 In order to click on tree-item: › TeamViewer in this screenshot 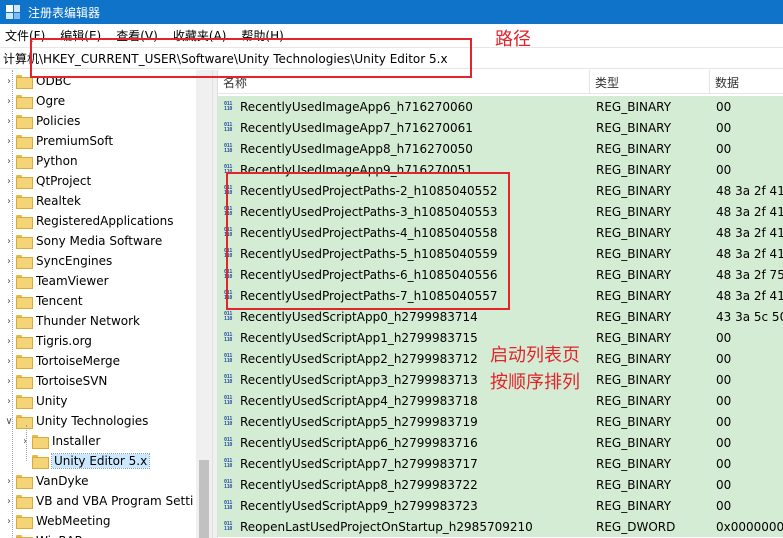, I will do `click(56, 281)`.